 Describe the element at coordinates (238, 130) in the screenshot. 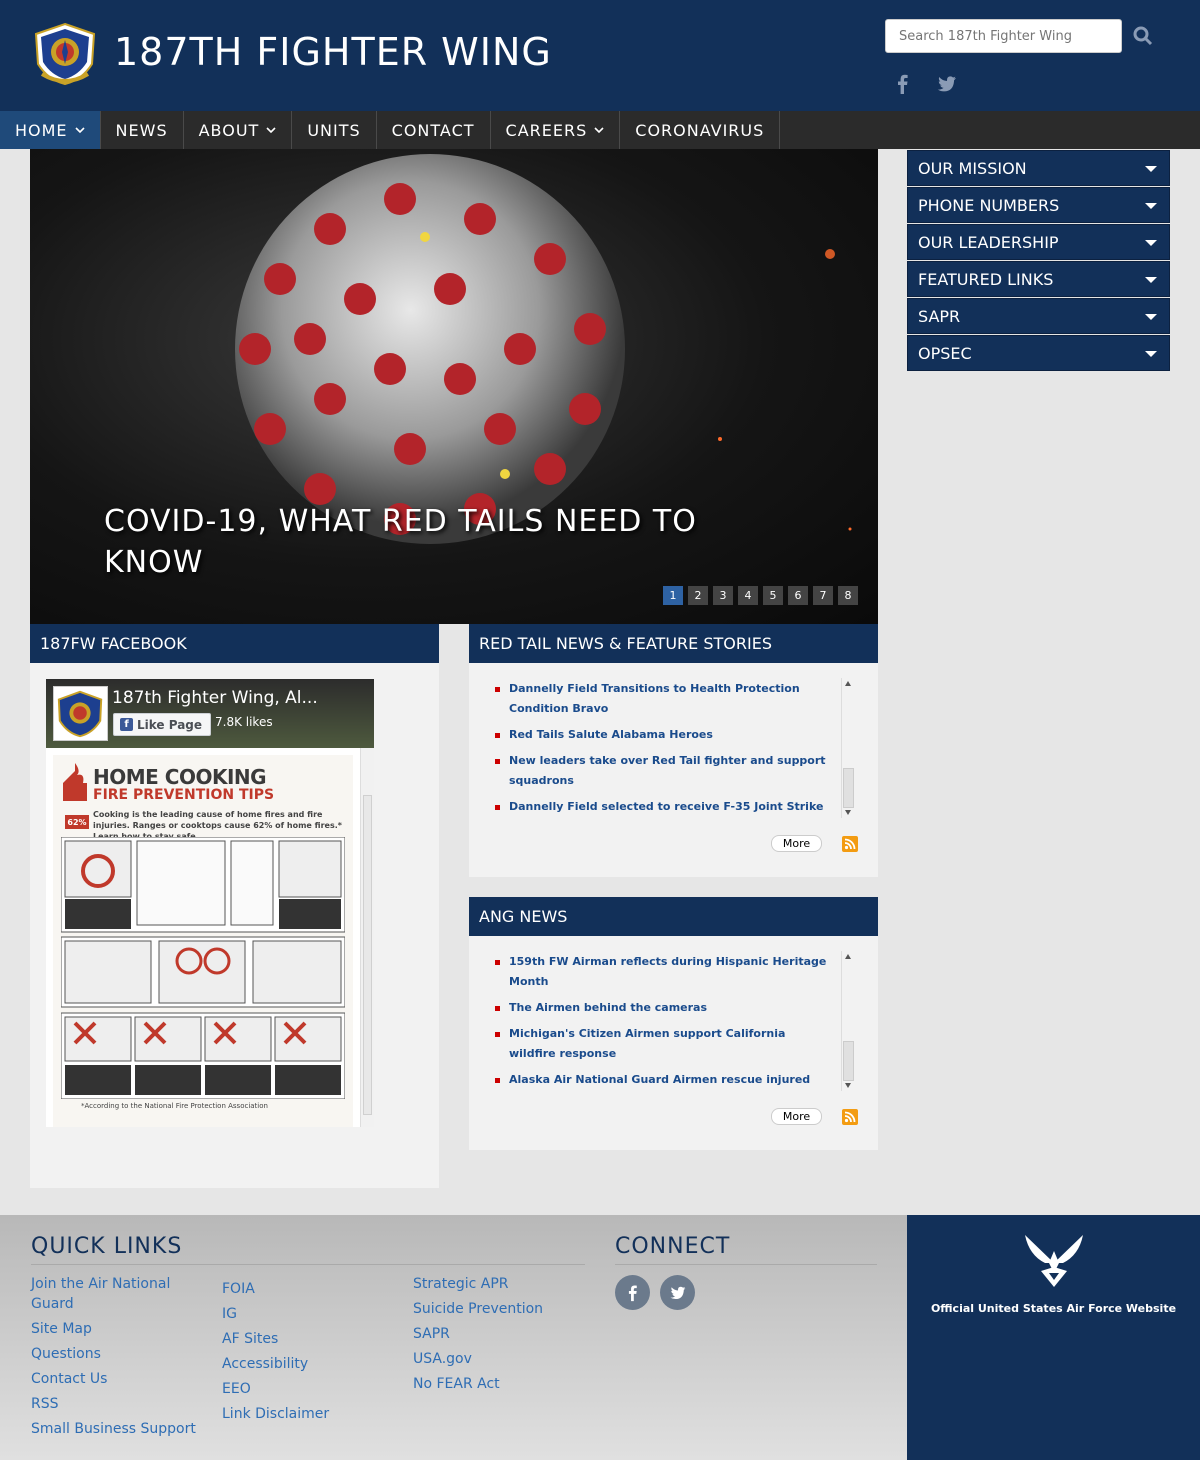

I see `nav-about: ABOUT` at that location.